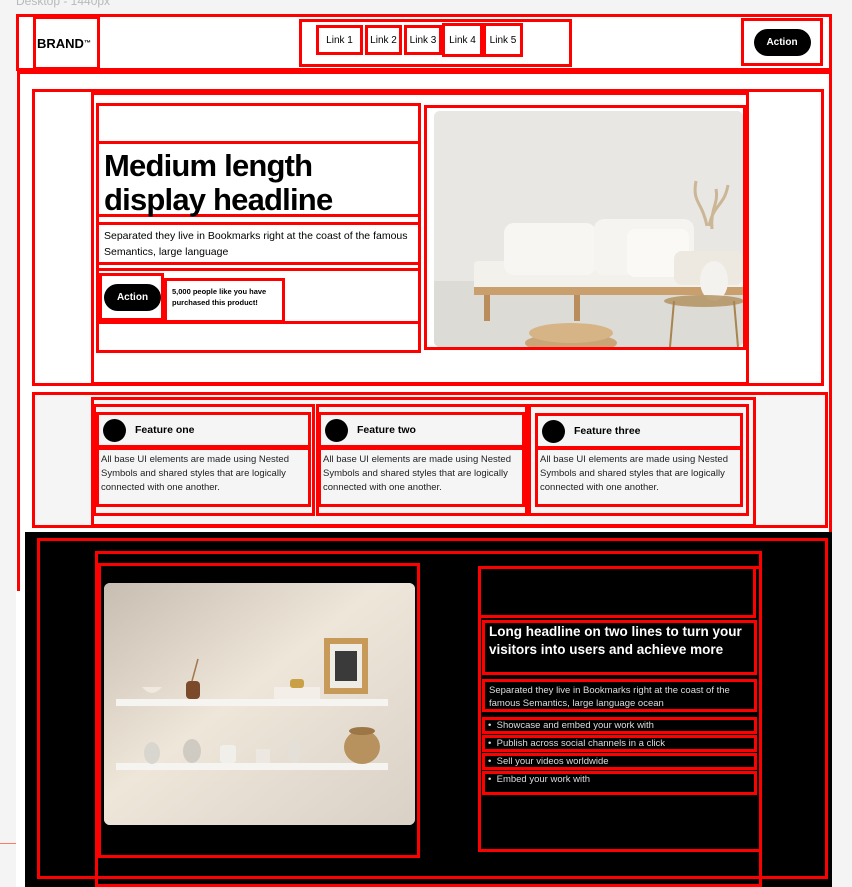 The image size is (852, 887). I want to click on hero-image, so click(588, 229).